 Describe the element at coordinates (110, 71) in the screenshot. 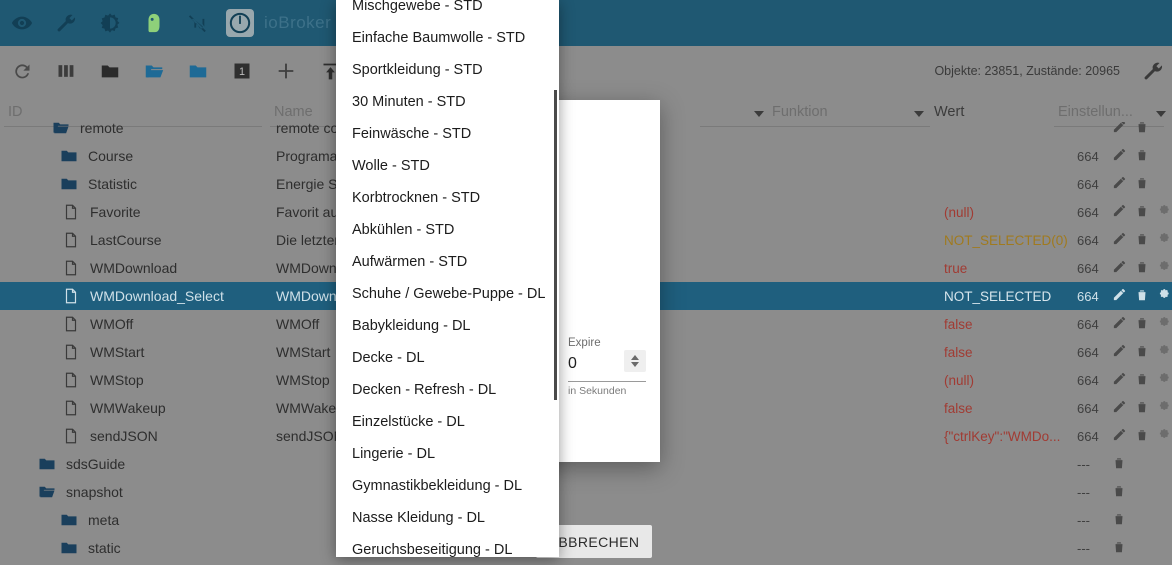

I see `folder-closed-icon` at that location.